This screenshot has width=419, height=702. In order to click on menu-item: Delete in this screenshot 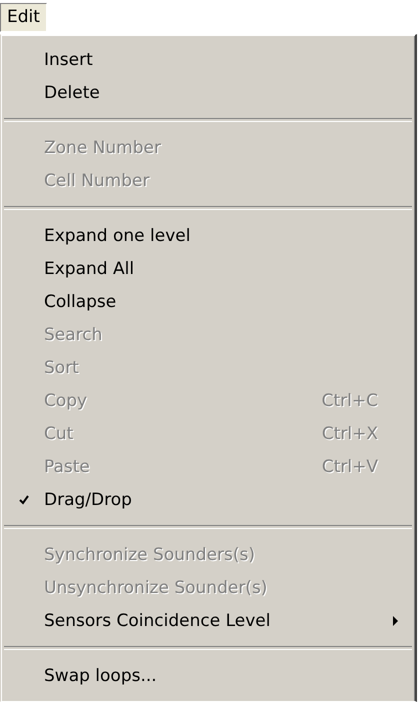, I will do `click(208, 92)`.